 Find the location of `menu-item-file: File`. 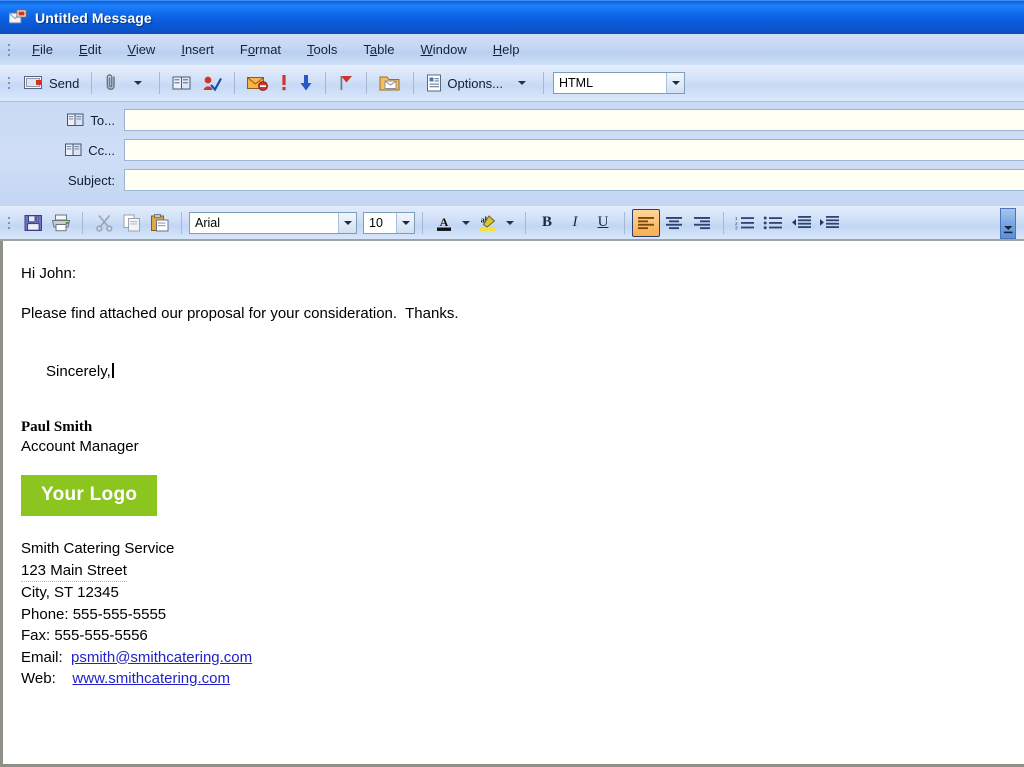

menu-item-file: File is located at coordinates (42, 49).